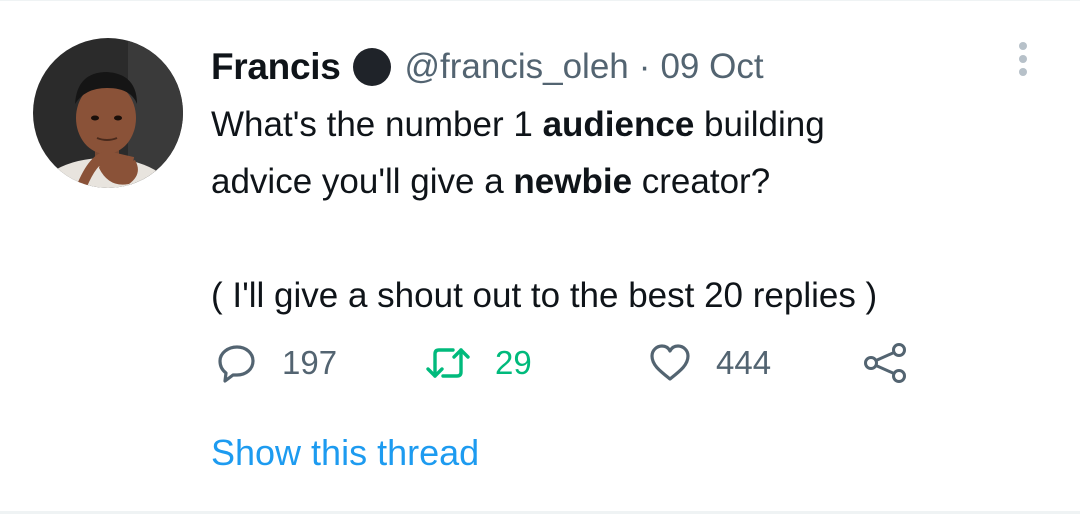  What do you see at coordinates (310, 362) in the screenshot?
I see `reply-count: 197` at bounding box center [310, 362].